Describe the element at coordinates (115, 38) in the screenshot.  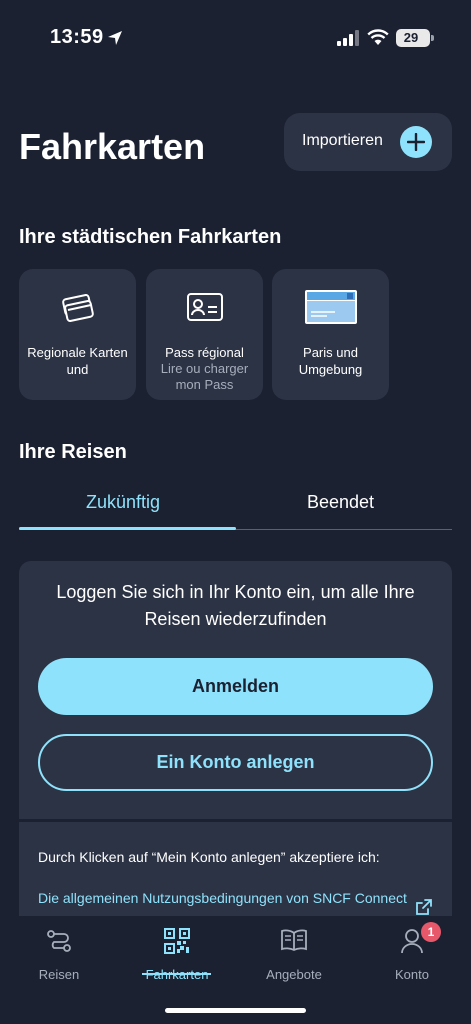
I see `location-arrow-icon` at that location.